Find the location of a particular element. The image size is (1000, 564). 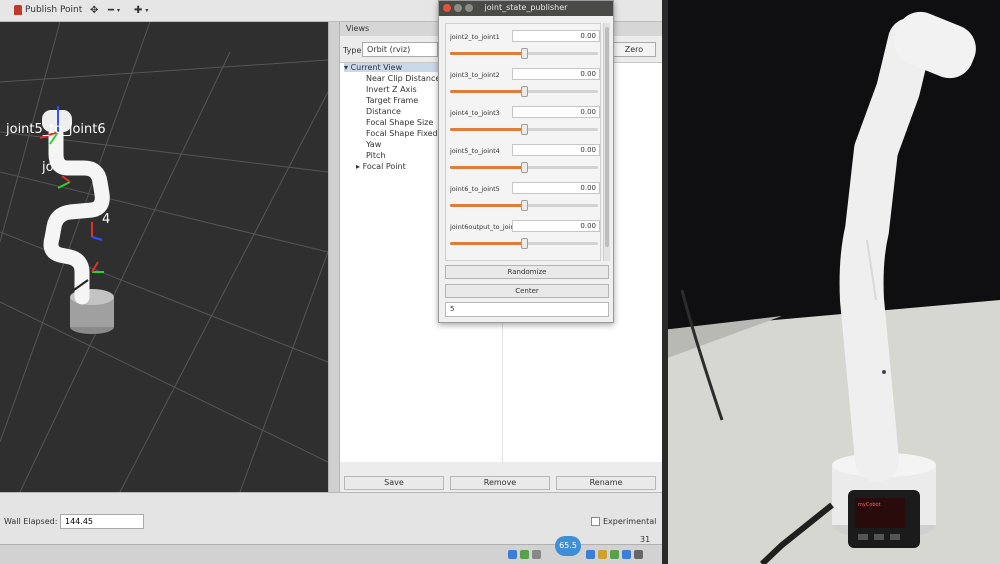

experimental-label: Experimental is located at coordinates (630, 521).